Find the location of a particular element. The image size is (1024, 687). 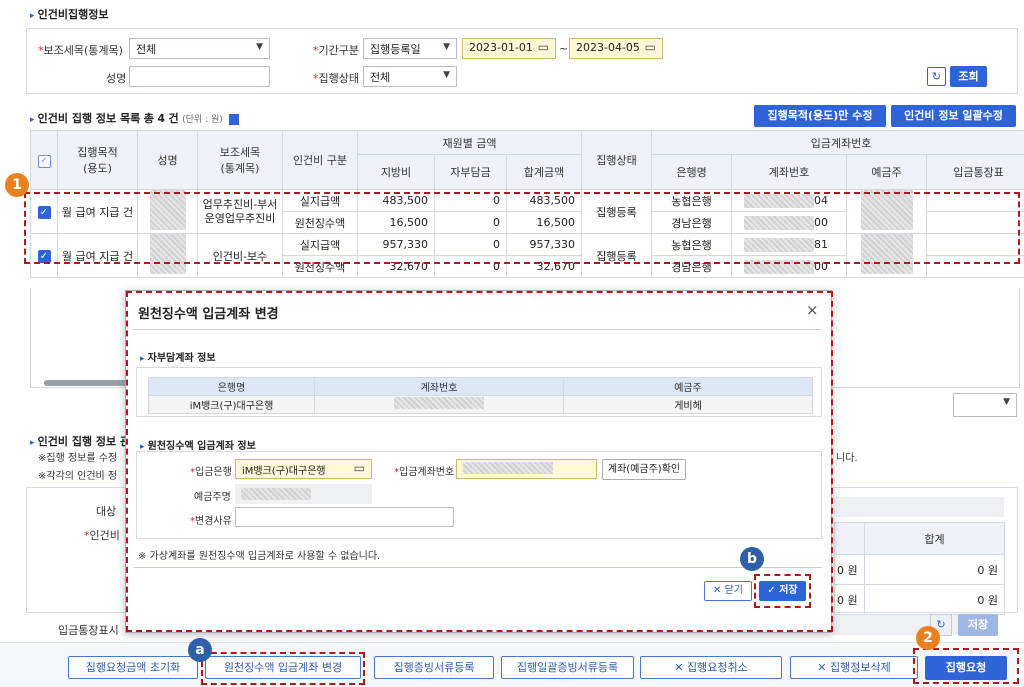

status-label: *집행상태 is located at coordinates (336, 78).